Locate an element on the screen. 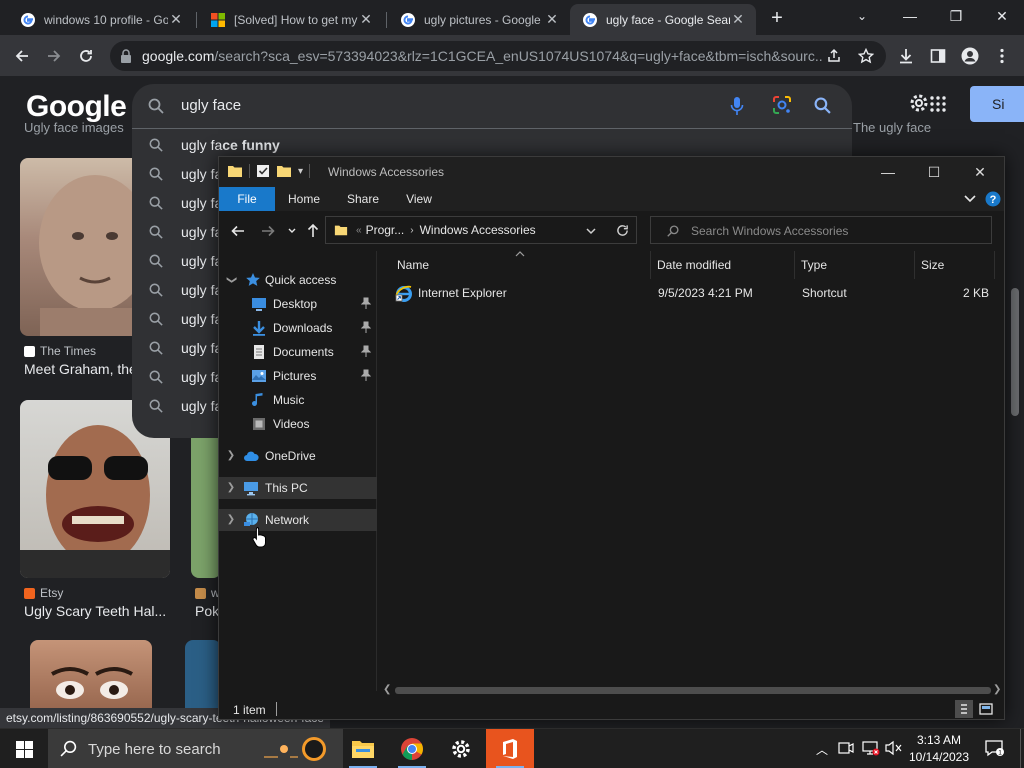 The image size is (1024, 768). download-icon is located at coordinates (906, 56).